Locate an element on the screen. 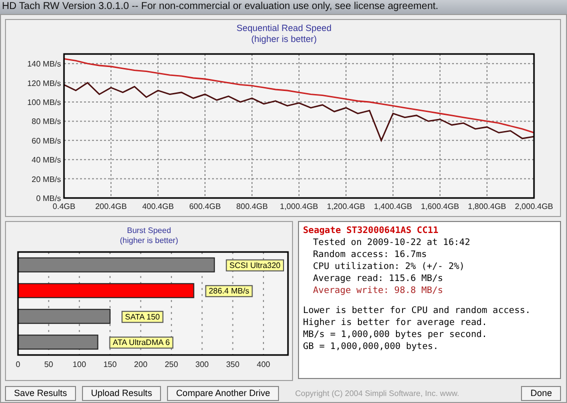  bar-label: 286.4 MB/s is located at coordinates (229, 291).